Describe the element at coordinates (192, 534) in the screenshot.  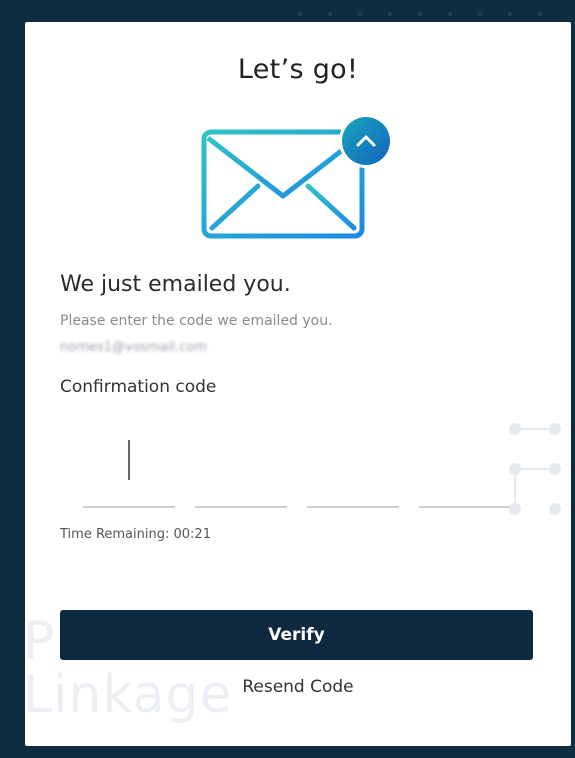
I see `time-remaining-value: 00:21` at that location.